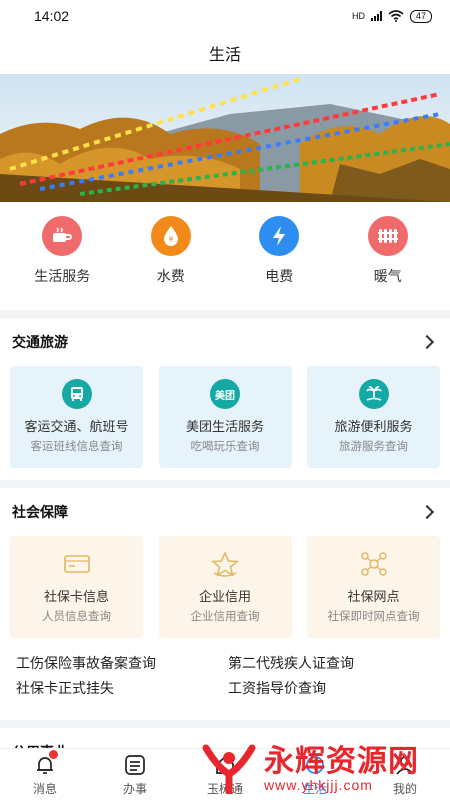 The height and width of the screenshot is (800, 450). I want to click on wifi-icon, so click(396, 16).